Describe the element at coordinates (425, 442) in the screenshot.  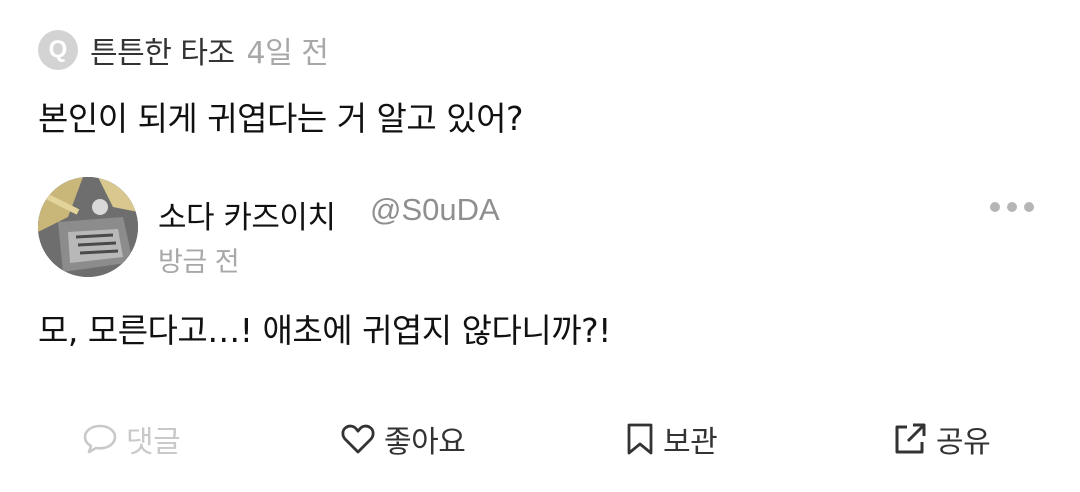
I see `like-label: 좋아요` at that location.